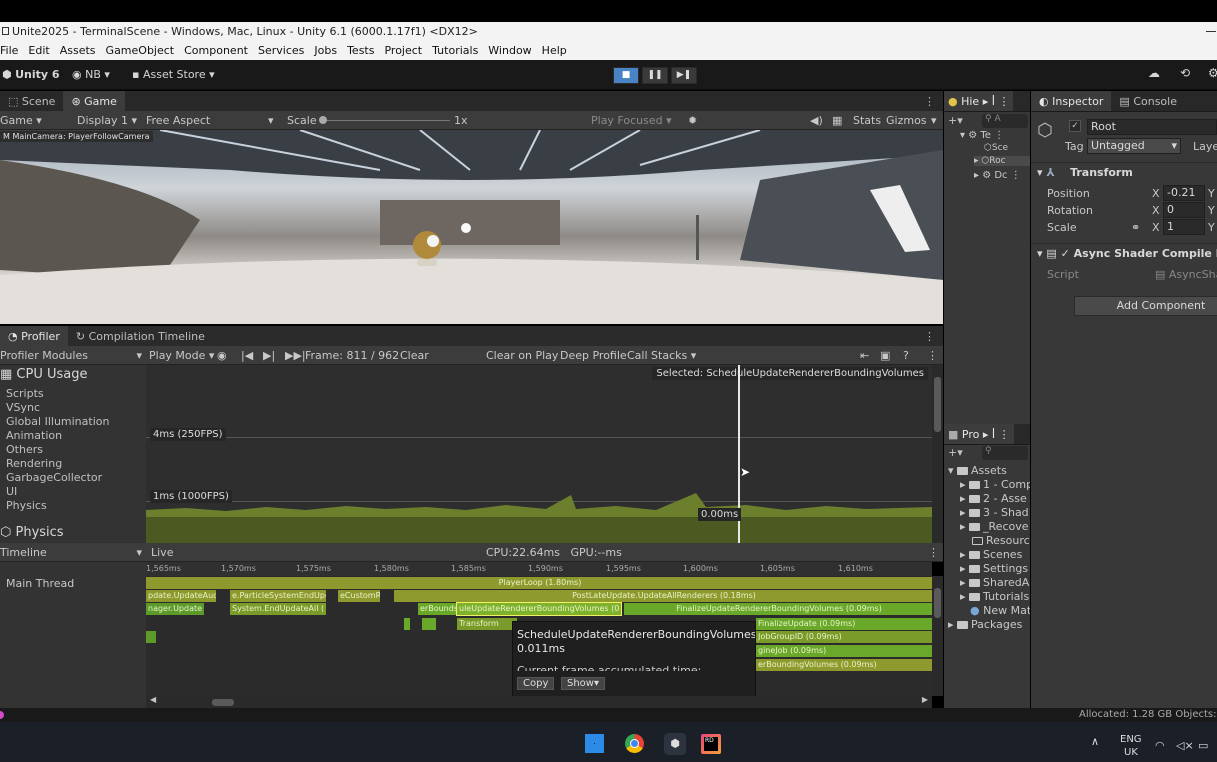  Describe the element at coordinates (1186, 274) in the screenshot. I see `script-field: ▤ AsyncSha` at that location.